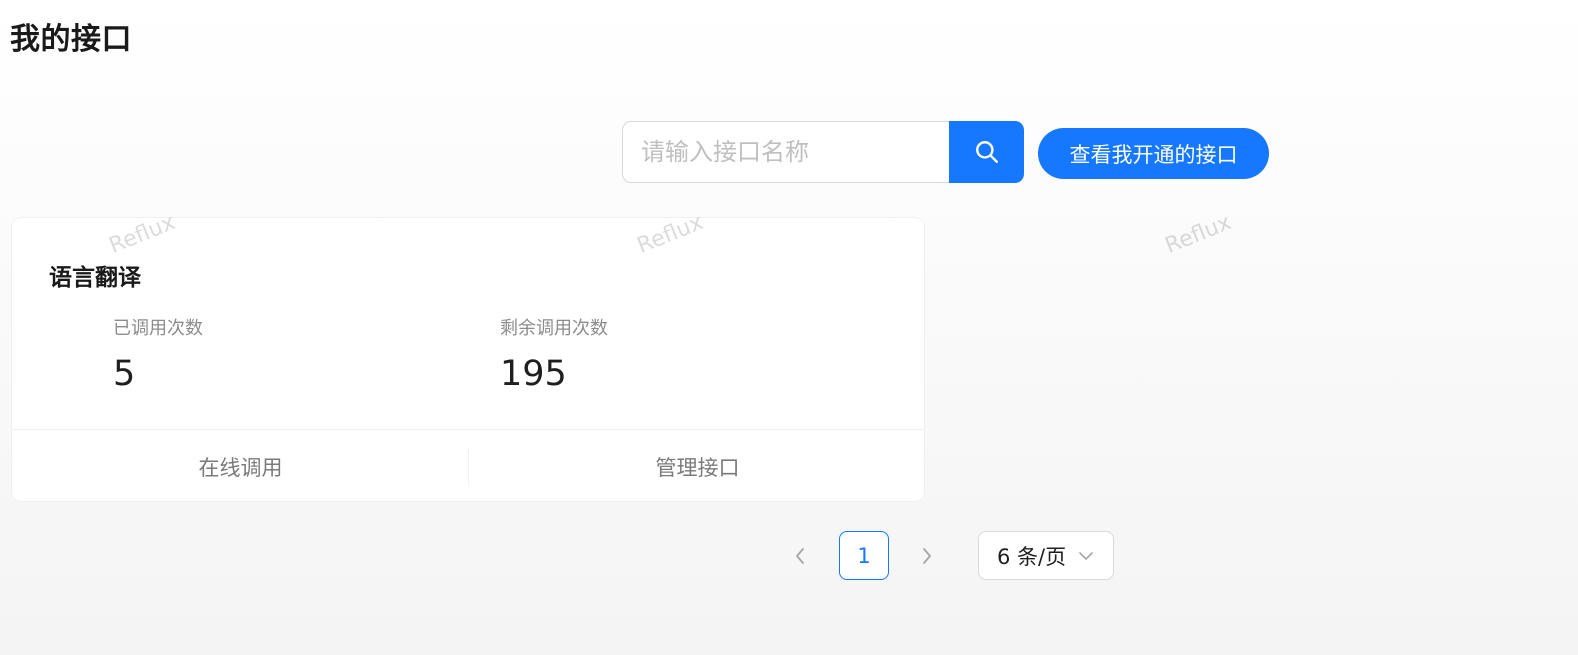  Describe the element at coordinates (533, 374) in the screenshot. I see `remaining-count-value: 195` at that location.